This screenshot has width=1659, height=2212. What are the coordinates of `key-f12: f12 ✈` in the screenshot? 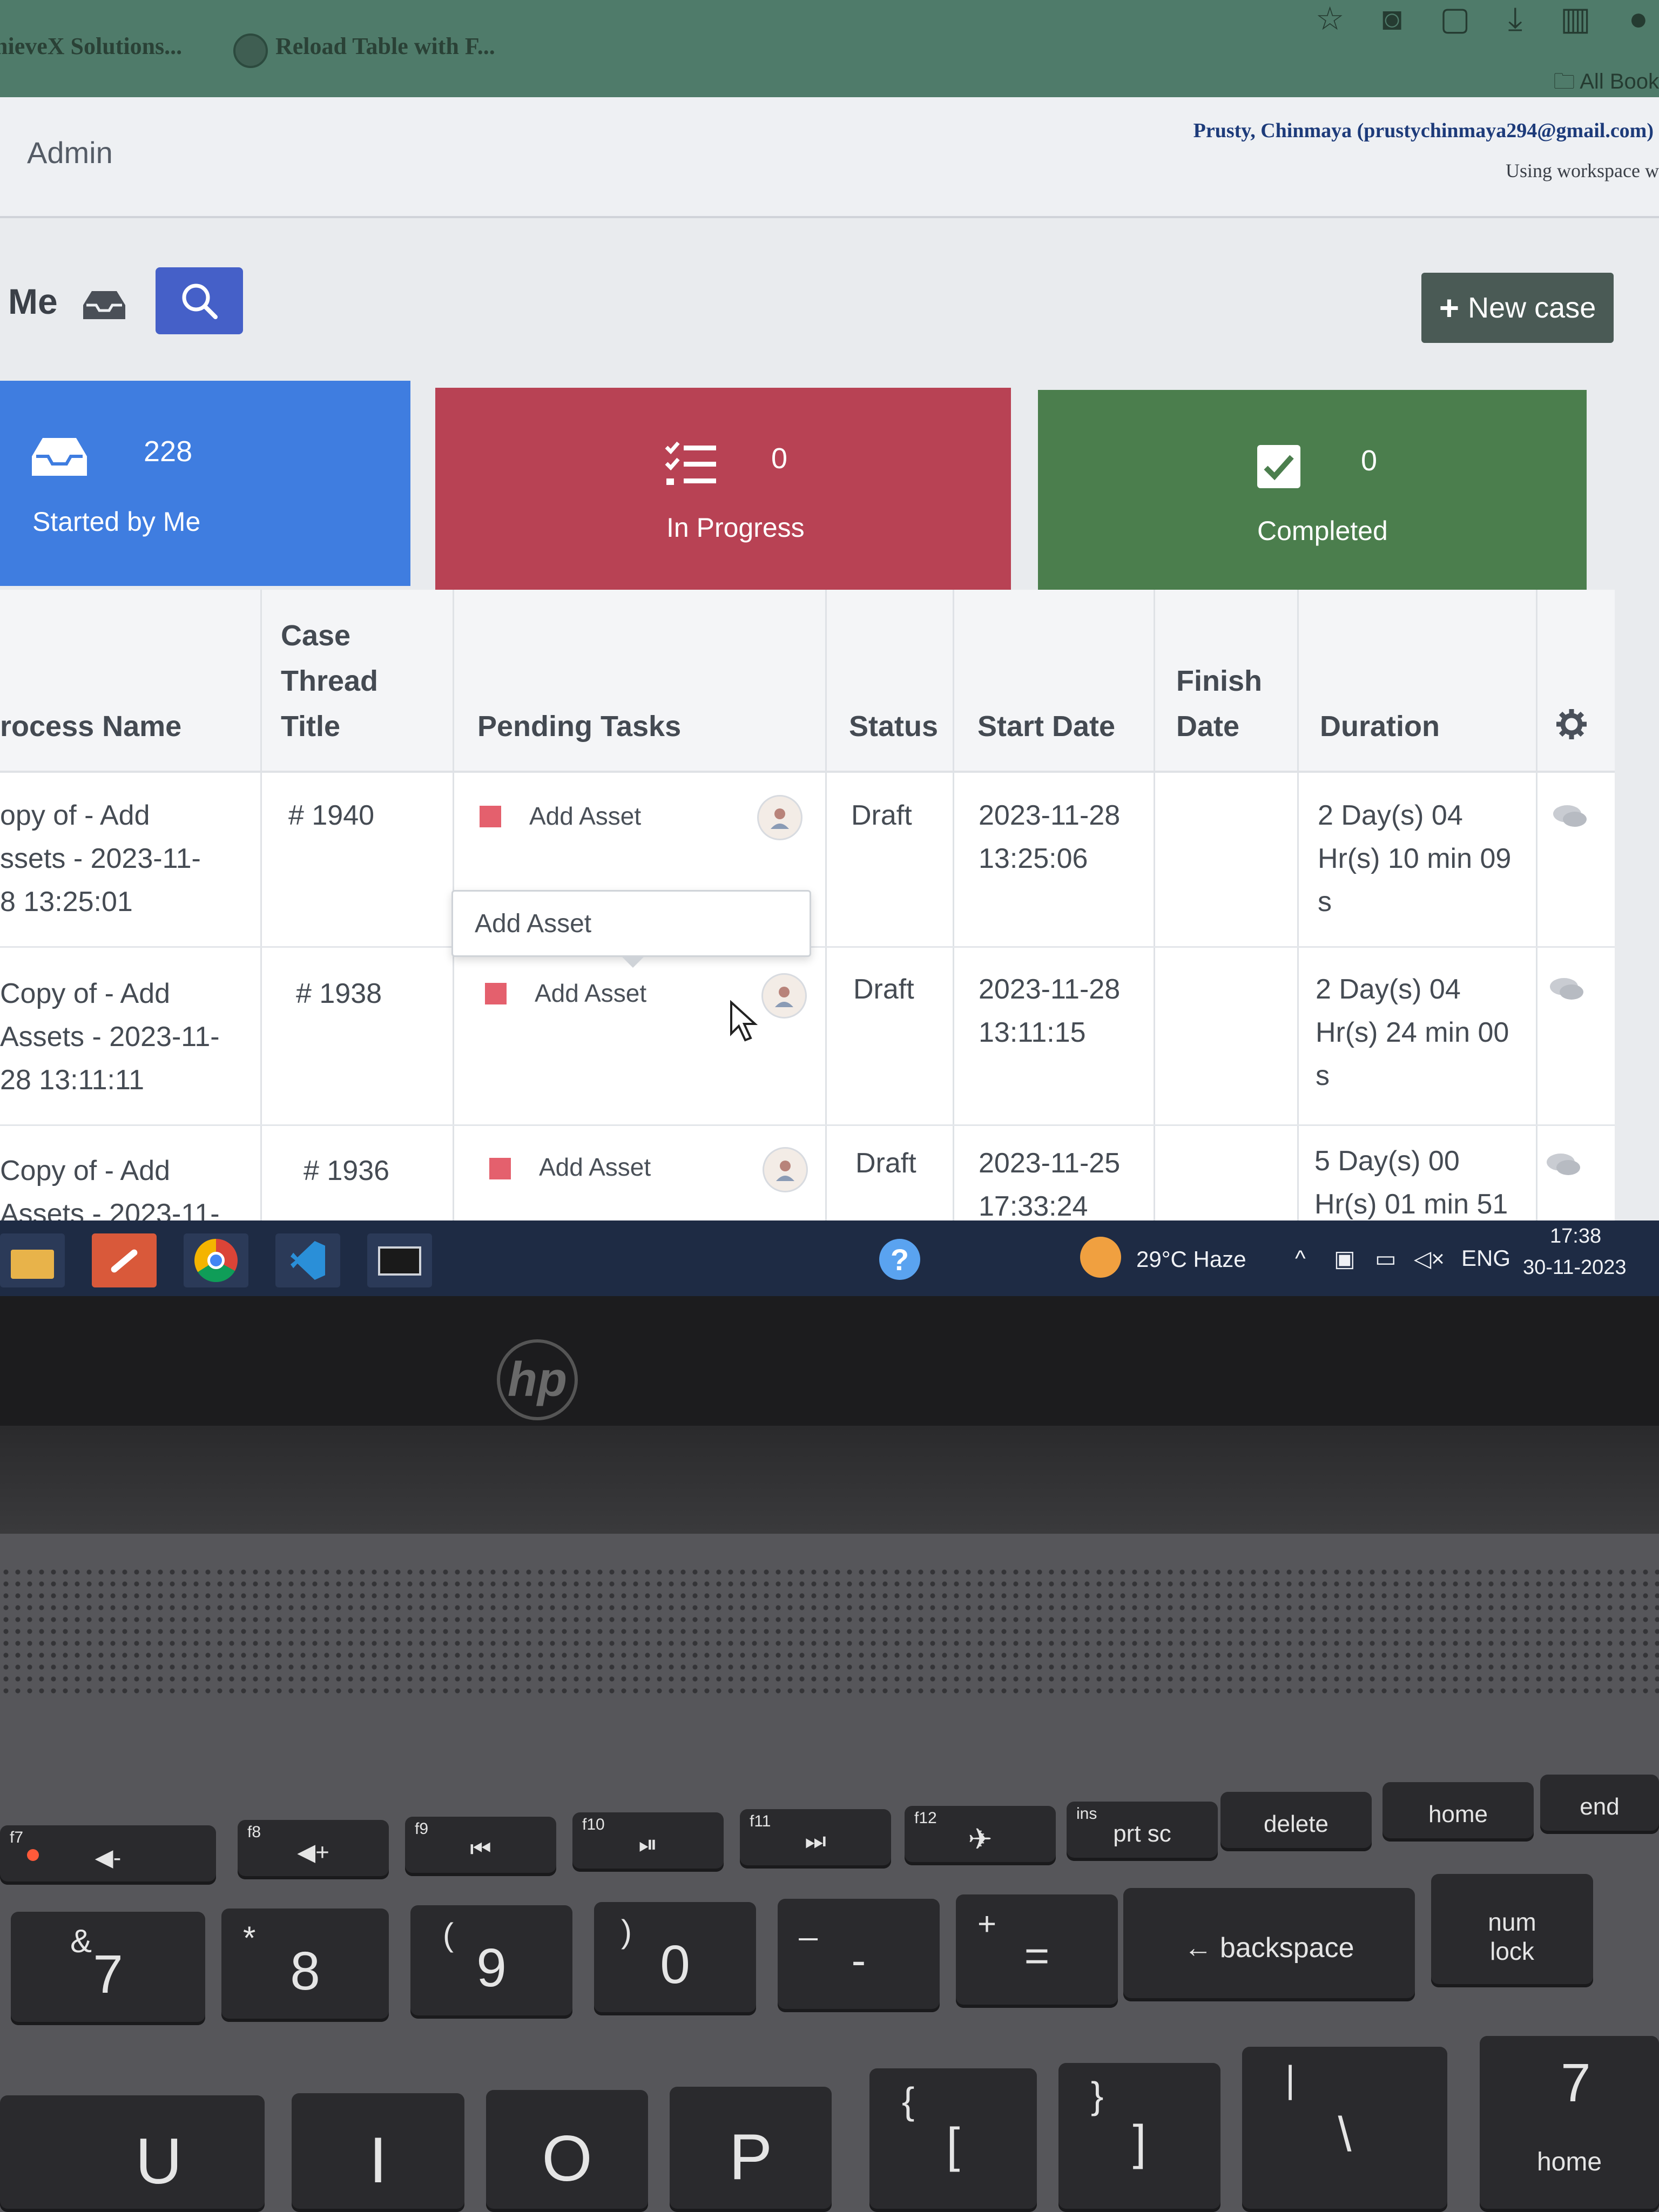 It's located at (980, 1835).